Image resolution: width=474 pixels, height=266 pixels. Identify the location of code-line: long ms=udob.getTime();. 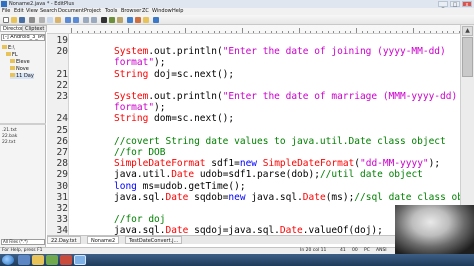
(180, 186).